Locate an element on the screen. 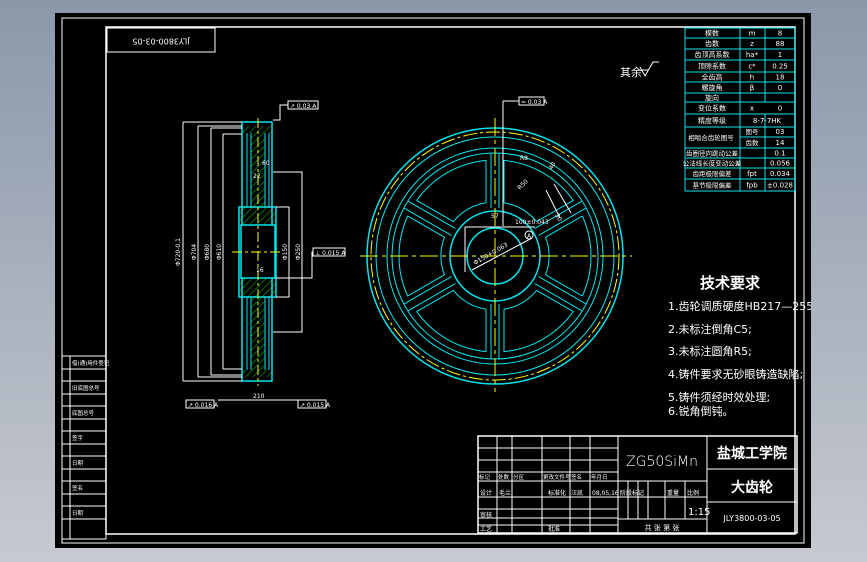 The image size is (867, 562). approve-label: 批准 is located at coordinates (554, 529).